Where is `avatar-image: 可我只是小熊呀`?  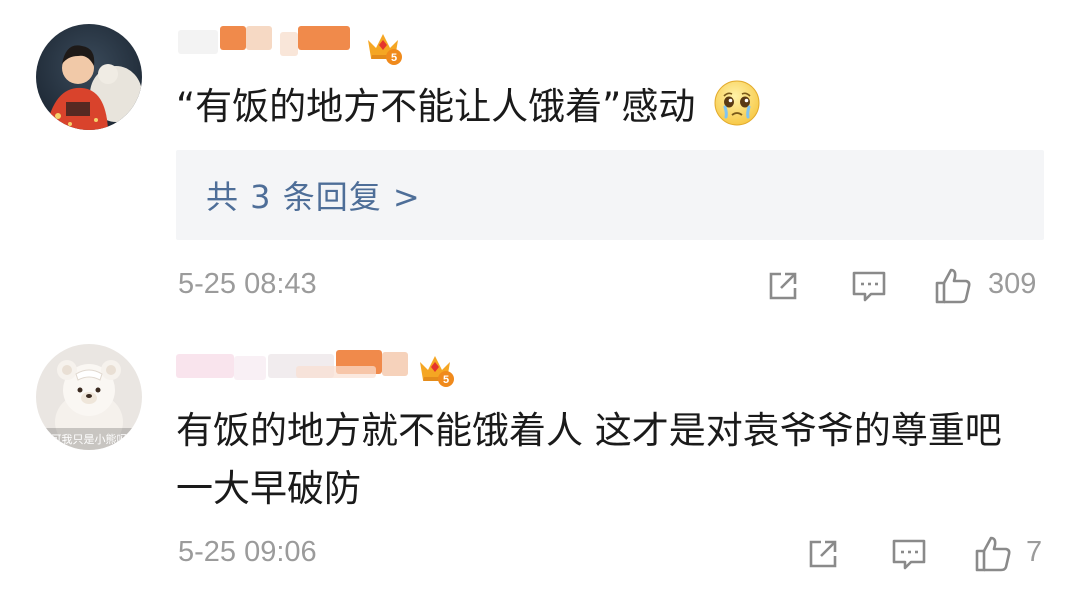
avatar-image: 可我只是小熊呀 is located at coordinates (89, 397).